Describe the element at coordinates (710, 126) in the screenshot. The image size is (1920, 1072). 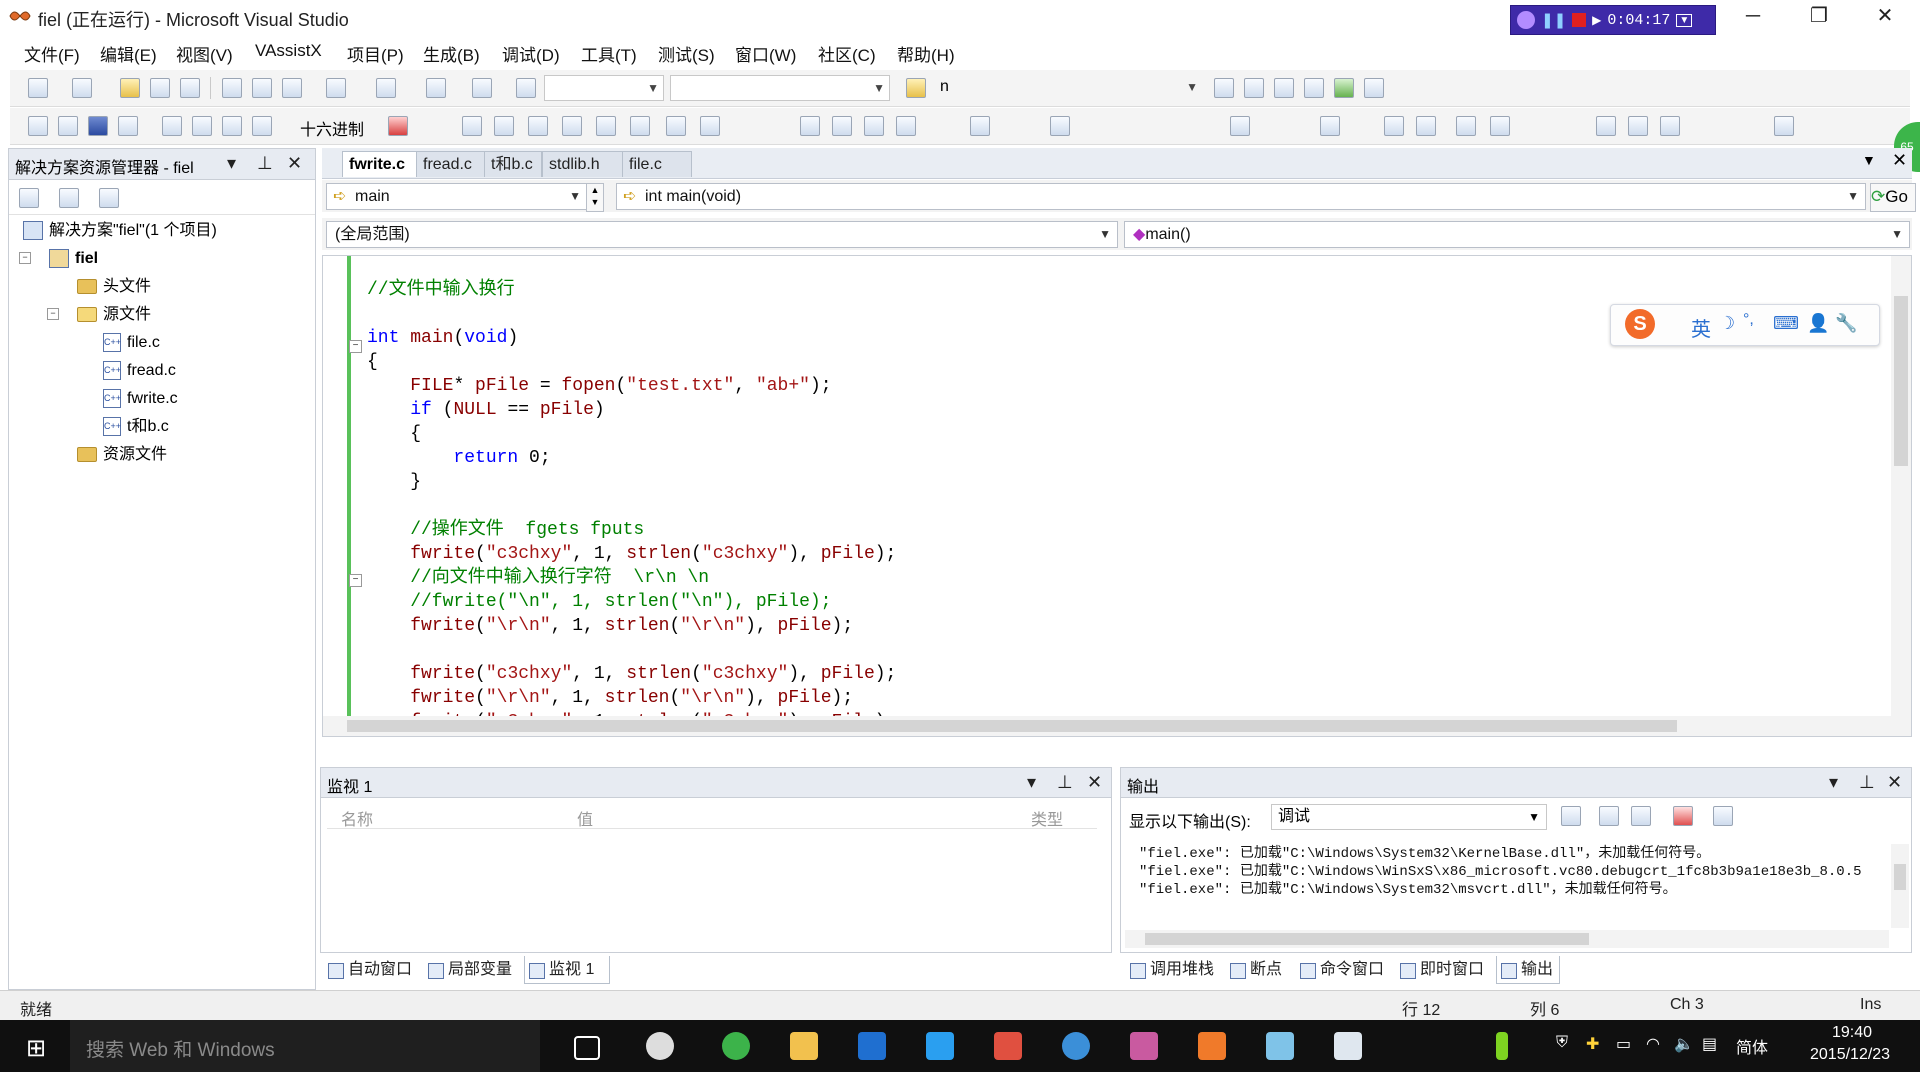
I see `va-paste-icon` at that location.